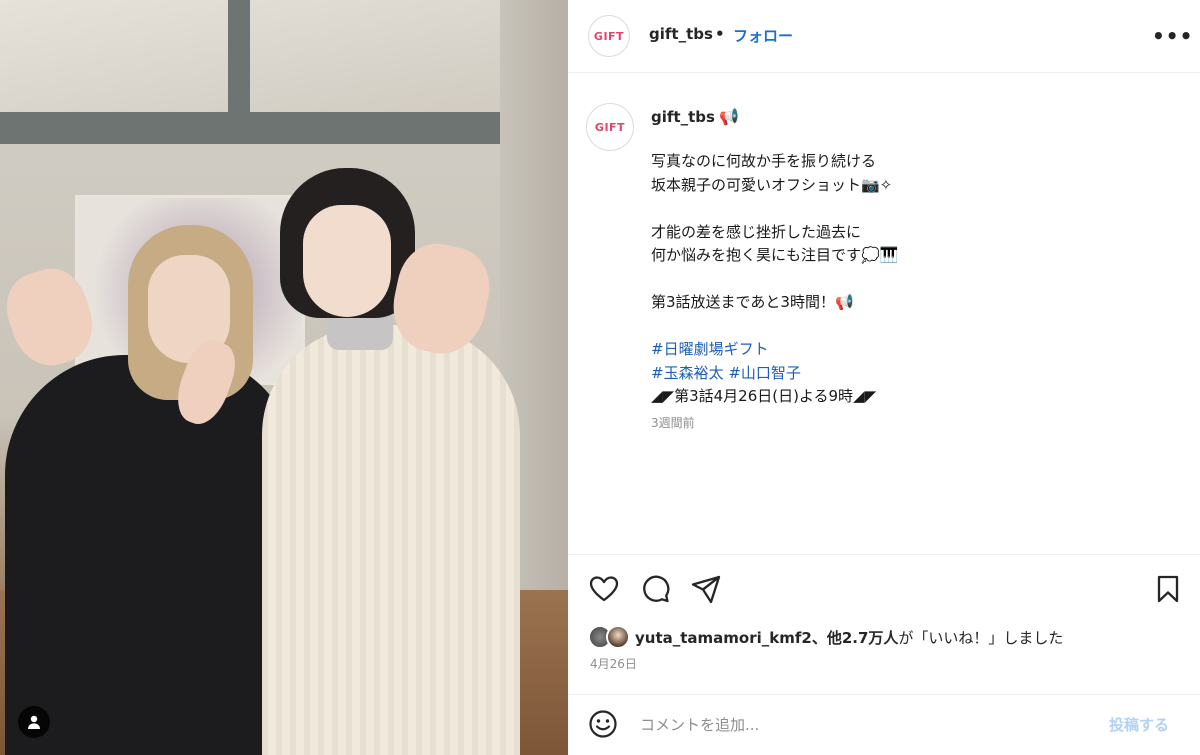 The height and width of the screenshot is (755, 1200). What do you see at coordinates (284, 60) in the screenshot?
I see `photo-ceiling` at bounding box center [284, 60].